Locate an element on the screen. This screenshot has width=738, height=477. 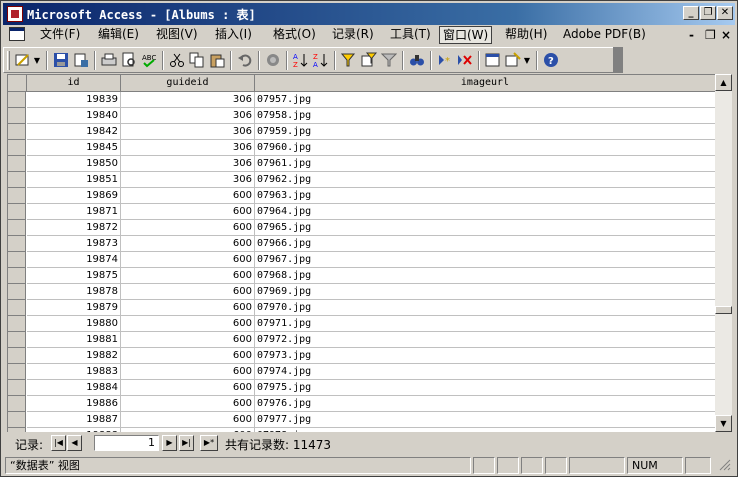
cell-imageurl: 07969.jpg is located at coordinates (485, 292).